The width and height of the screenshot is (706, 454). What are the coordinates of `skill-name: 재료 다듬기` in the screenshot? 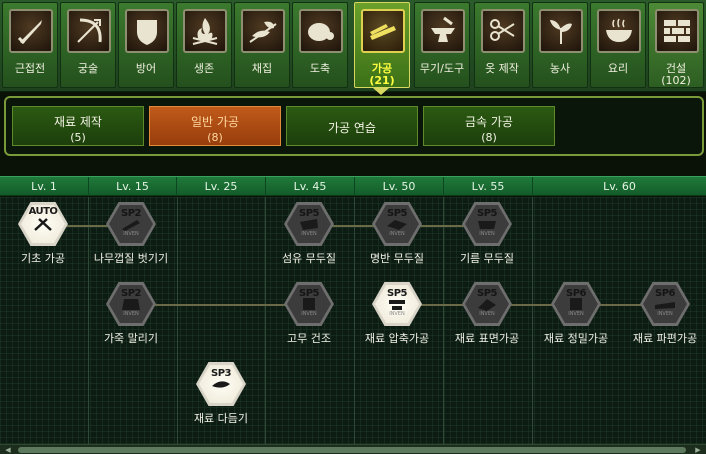 It's located at (221, 418).